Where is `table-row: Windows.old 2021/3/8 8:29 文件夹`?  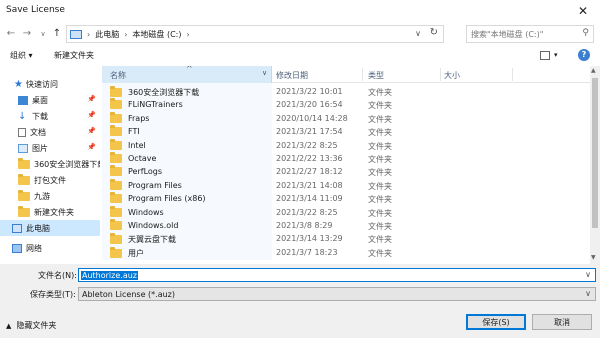 table-row: Windows.old 2021/3/8 8:29 文件夹 is located at coordinates (346, 226).